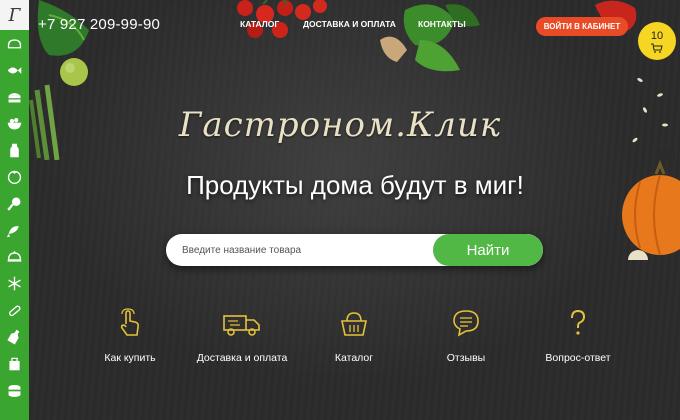  What do you see at coordinates (442, 24) in the screenshot?
I see `nav-contacts-link: КОНТАКТЫ` at bounding box center [442, 24].